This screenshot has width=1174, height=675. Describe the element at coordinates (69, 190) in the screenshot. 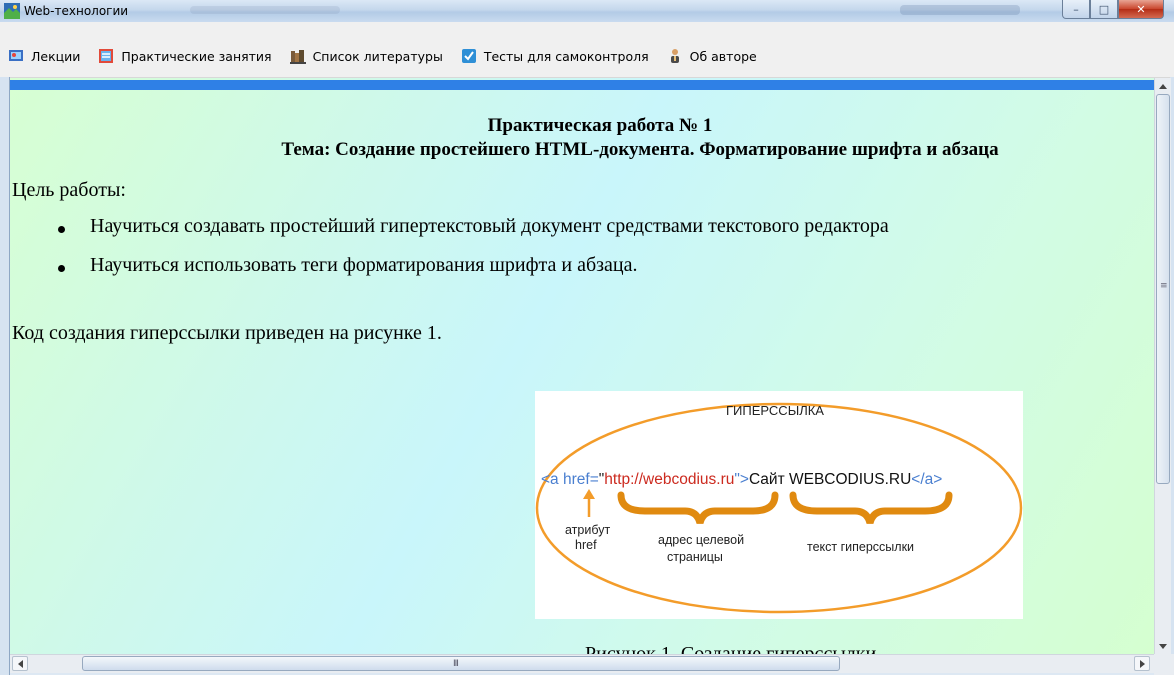

I see `goal-label: Цель работы:` at that location.